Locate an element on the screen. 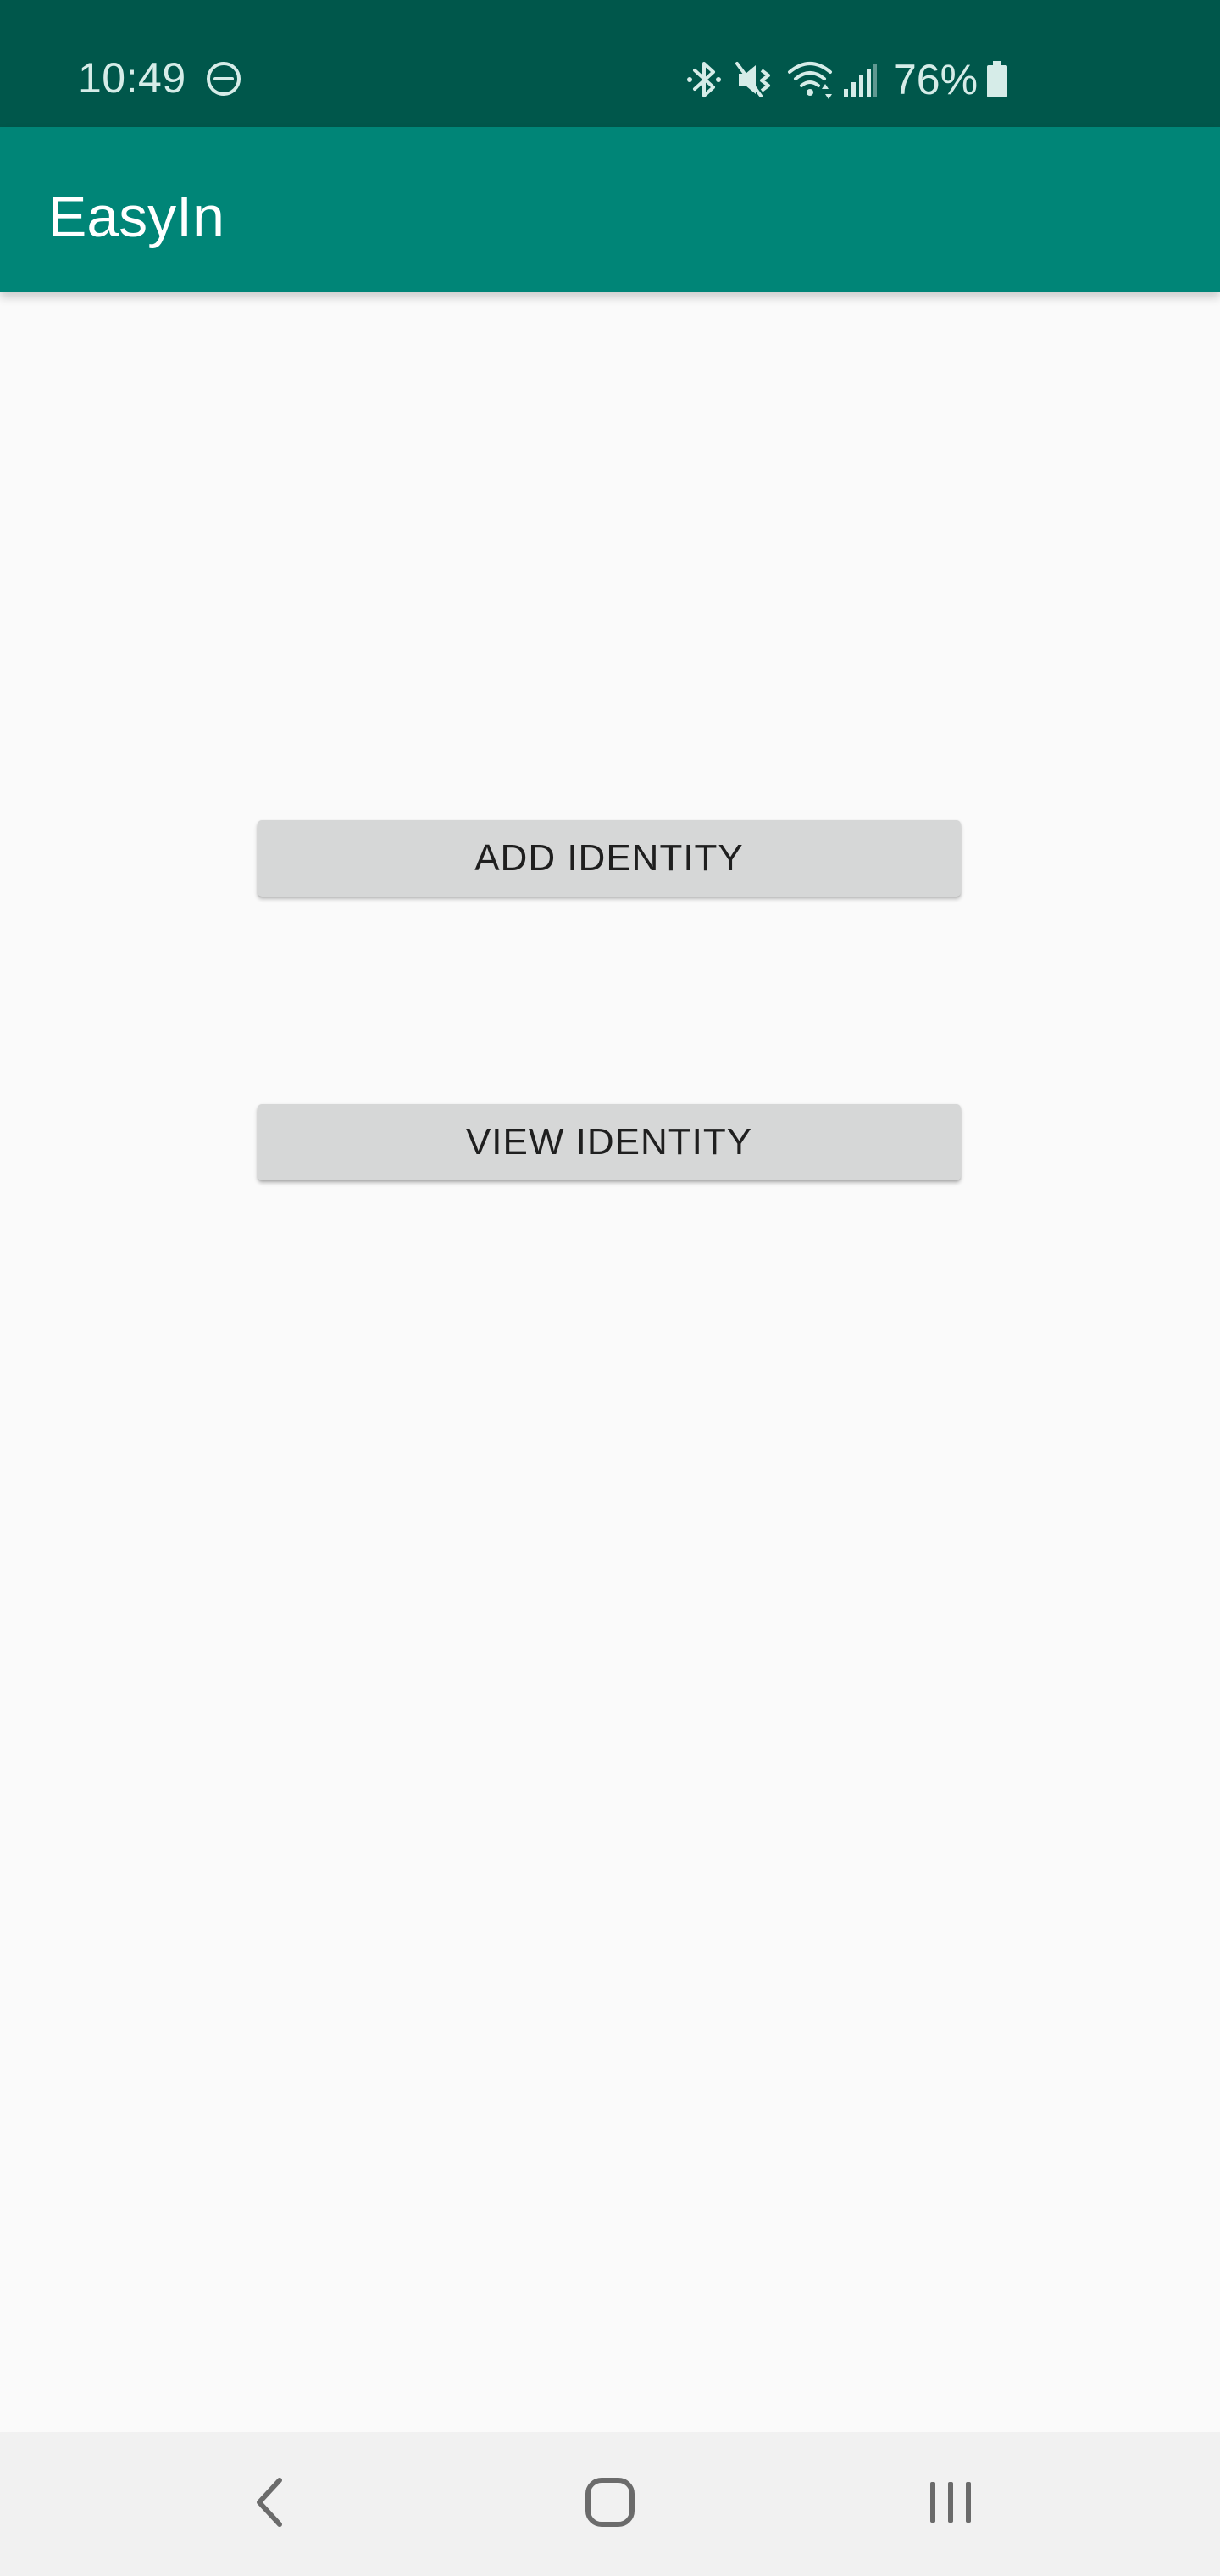 The width and height of the screenshot is (1220, 2576). home-button is located at coordinates (610, 2504).